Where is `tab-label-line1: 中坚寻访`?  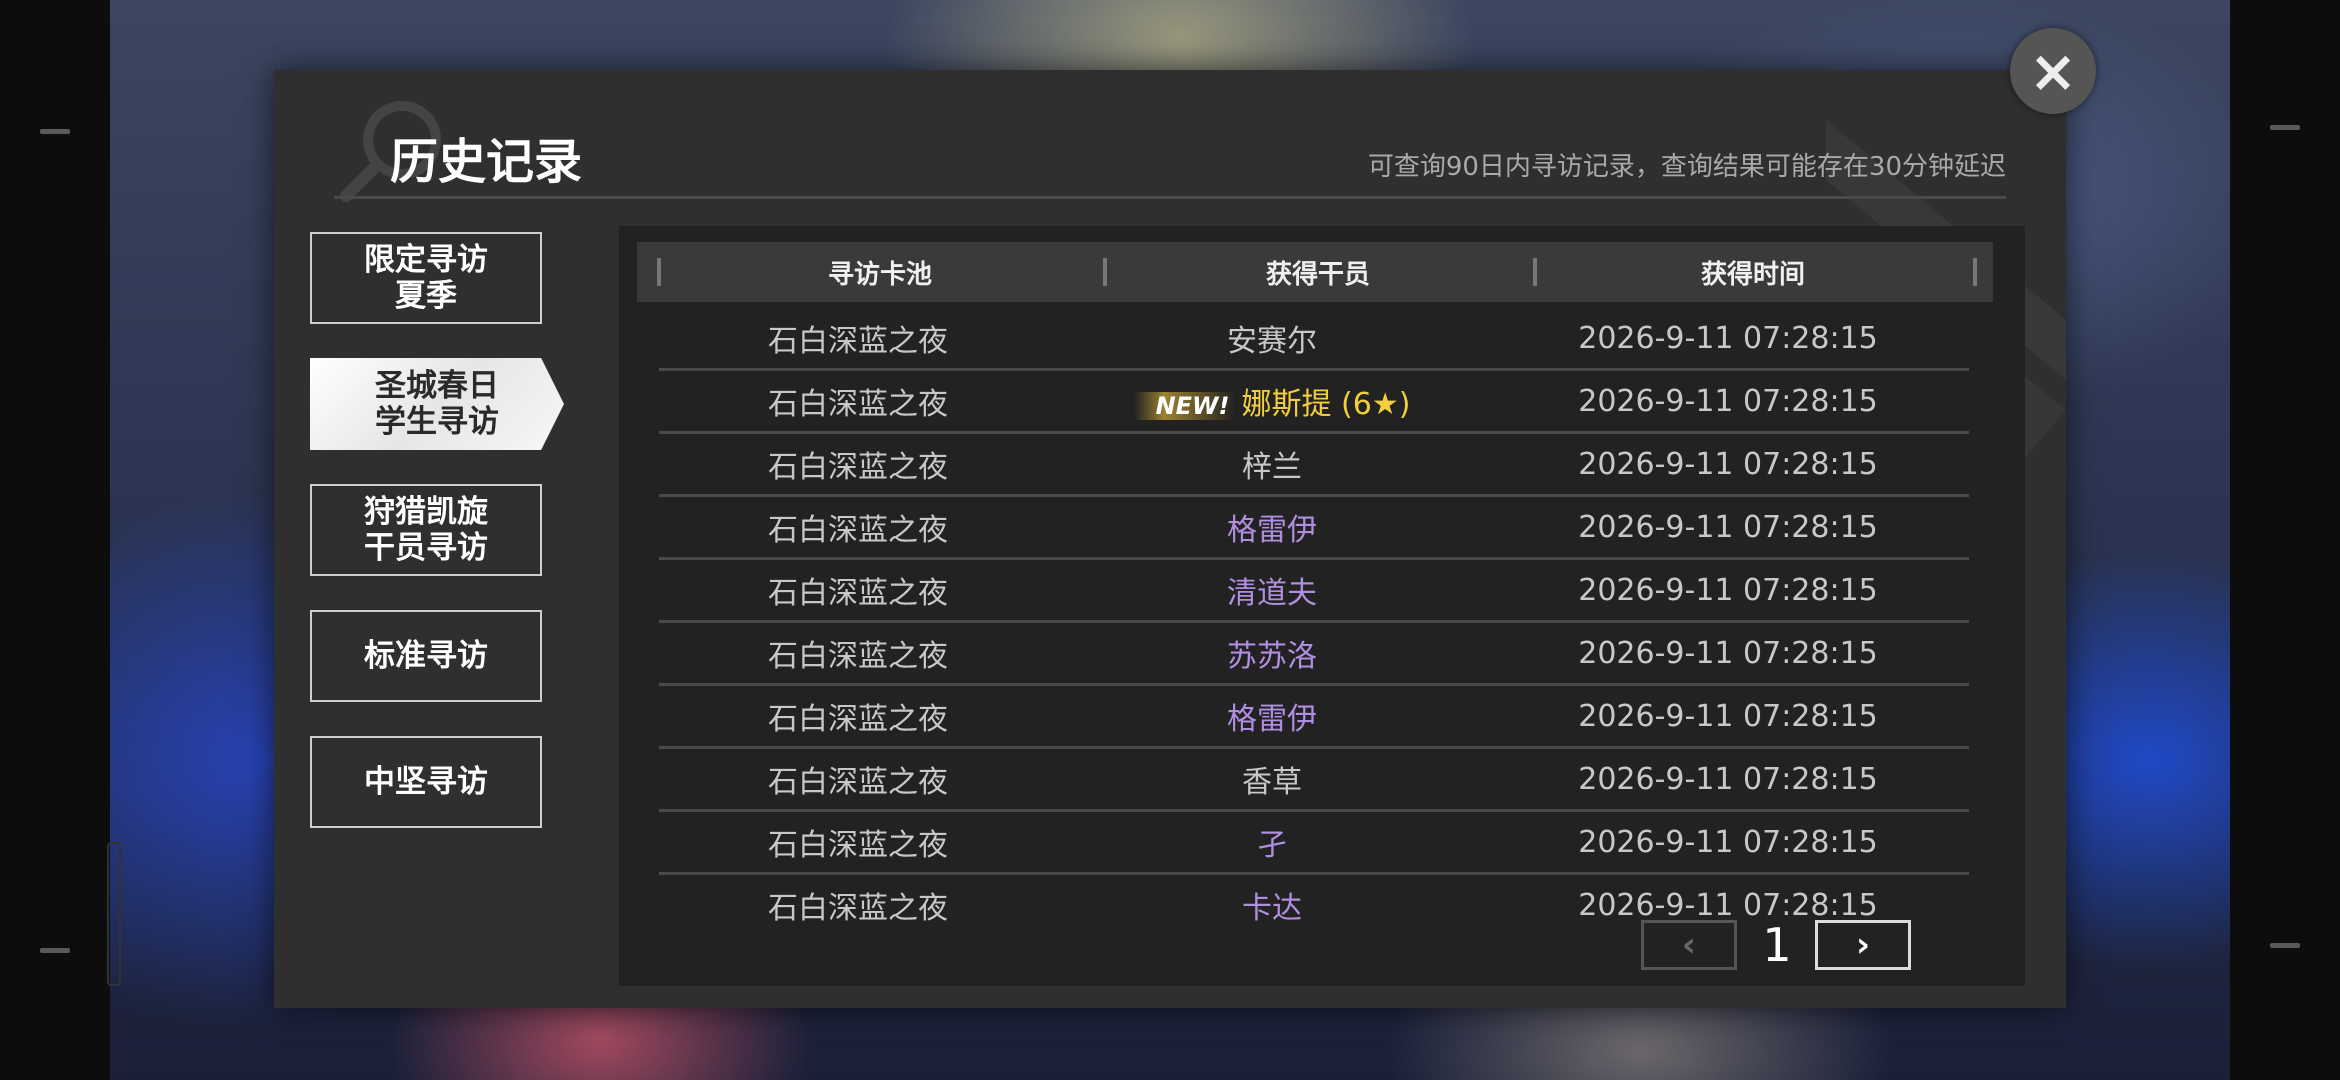
tab-label-line1: 中坚寻访 is located at coordinates (426, 782).